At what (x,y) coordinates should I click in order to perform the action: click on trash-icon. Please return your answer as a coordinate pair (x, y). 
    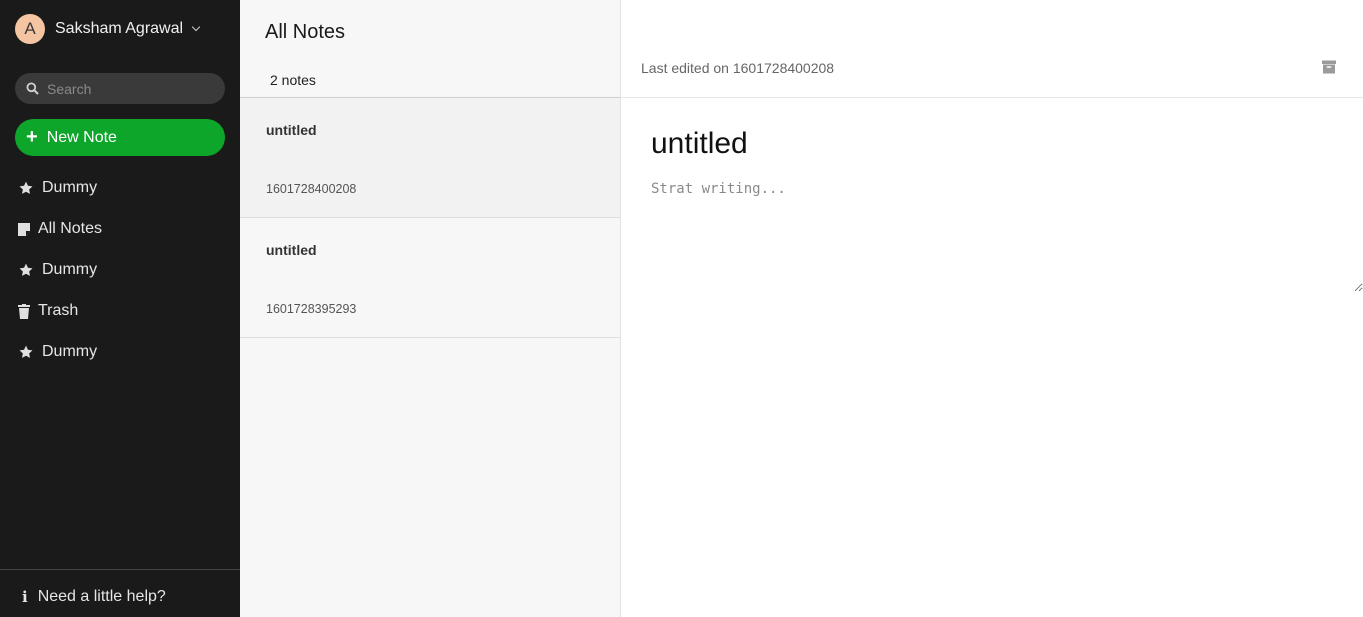
    Looking at the image, I should click on (24, 311).